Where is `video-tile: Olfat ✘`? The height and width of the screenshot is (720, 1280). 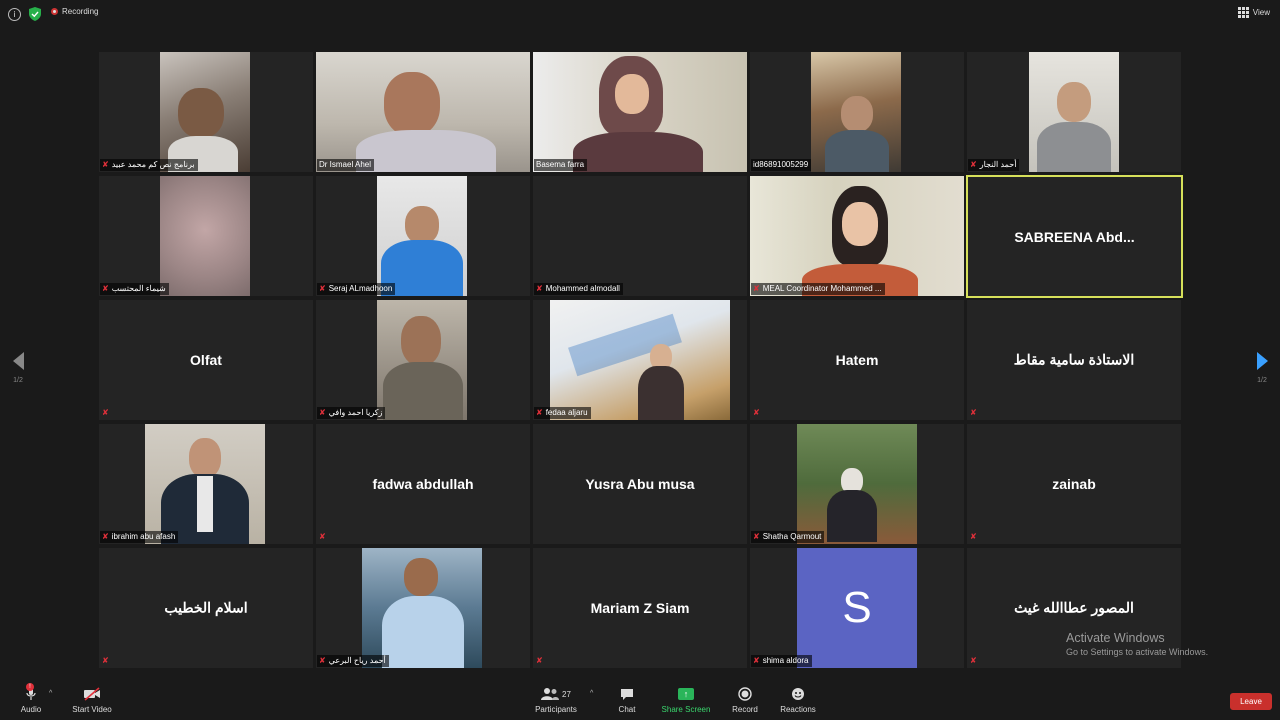 video-tile: Olfat ✘ is located at coordinates (206, 360).